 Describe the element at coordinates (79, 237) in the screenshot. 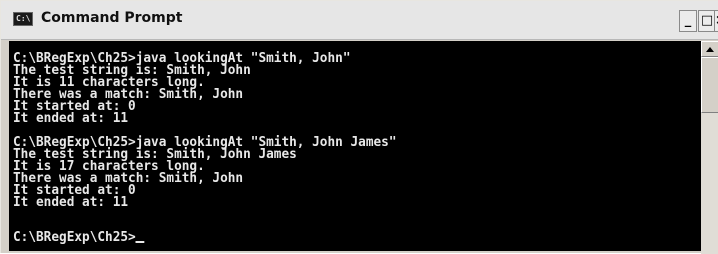

I see `console-prompt-line: C:\BRegExp\Ch25>` at that location.